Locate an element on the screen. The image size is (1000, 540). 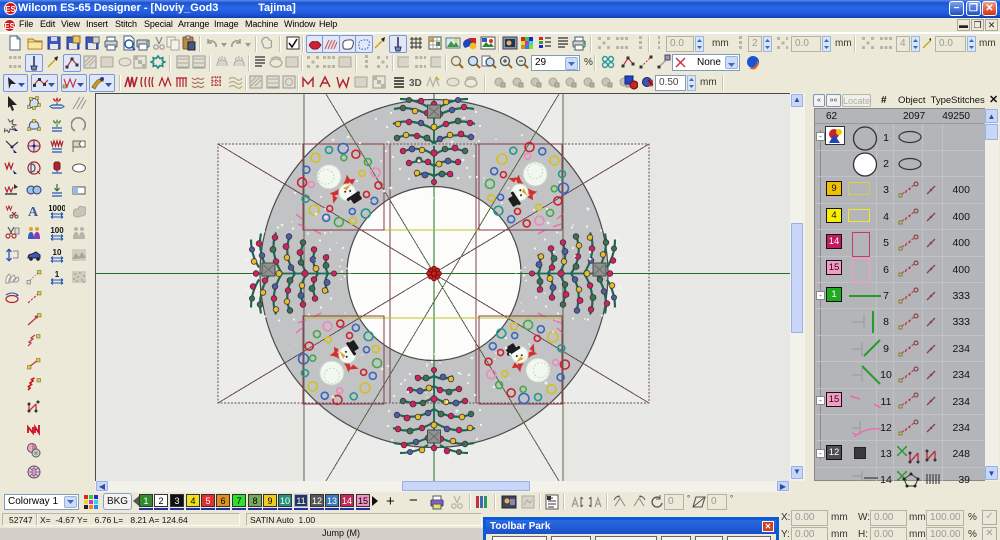
svg-text: 1 is located at coordinates (57, 274).